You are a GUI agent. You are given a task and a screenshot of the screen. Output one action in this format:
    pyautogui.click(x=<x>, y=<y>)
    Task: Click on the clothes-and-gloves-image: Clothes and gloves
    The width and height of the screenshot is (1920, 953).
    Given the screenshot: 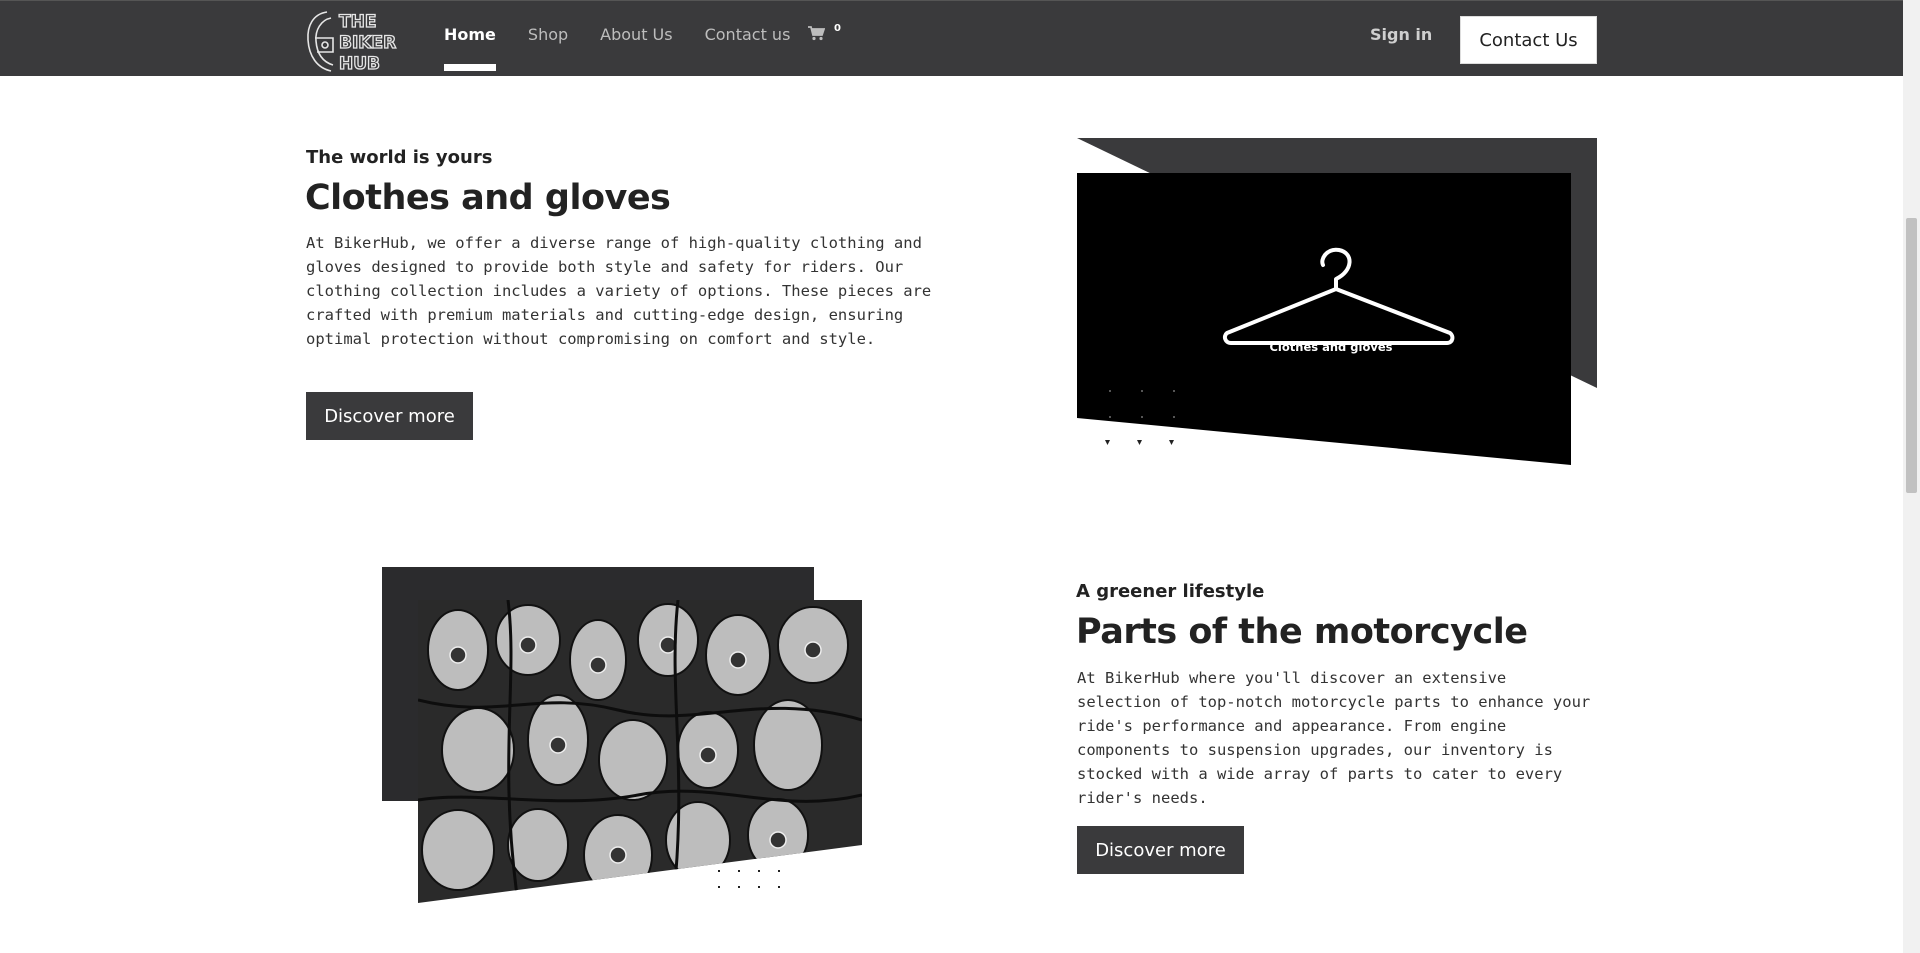 What is the action you would take?
    pyautogui.click(x=1324, y=319)
    